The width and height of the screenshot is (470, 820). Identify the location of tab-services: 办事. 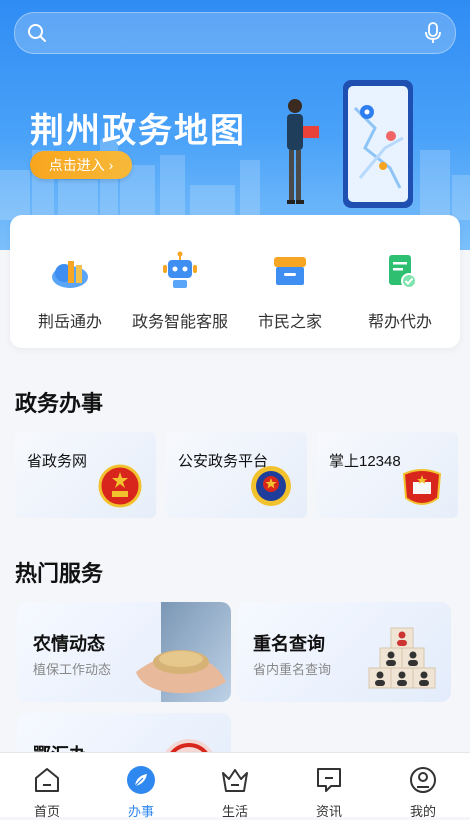
(141, 786).